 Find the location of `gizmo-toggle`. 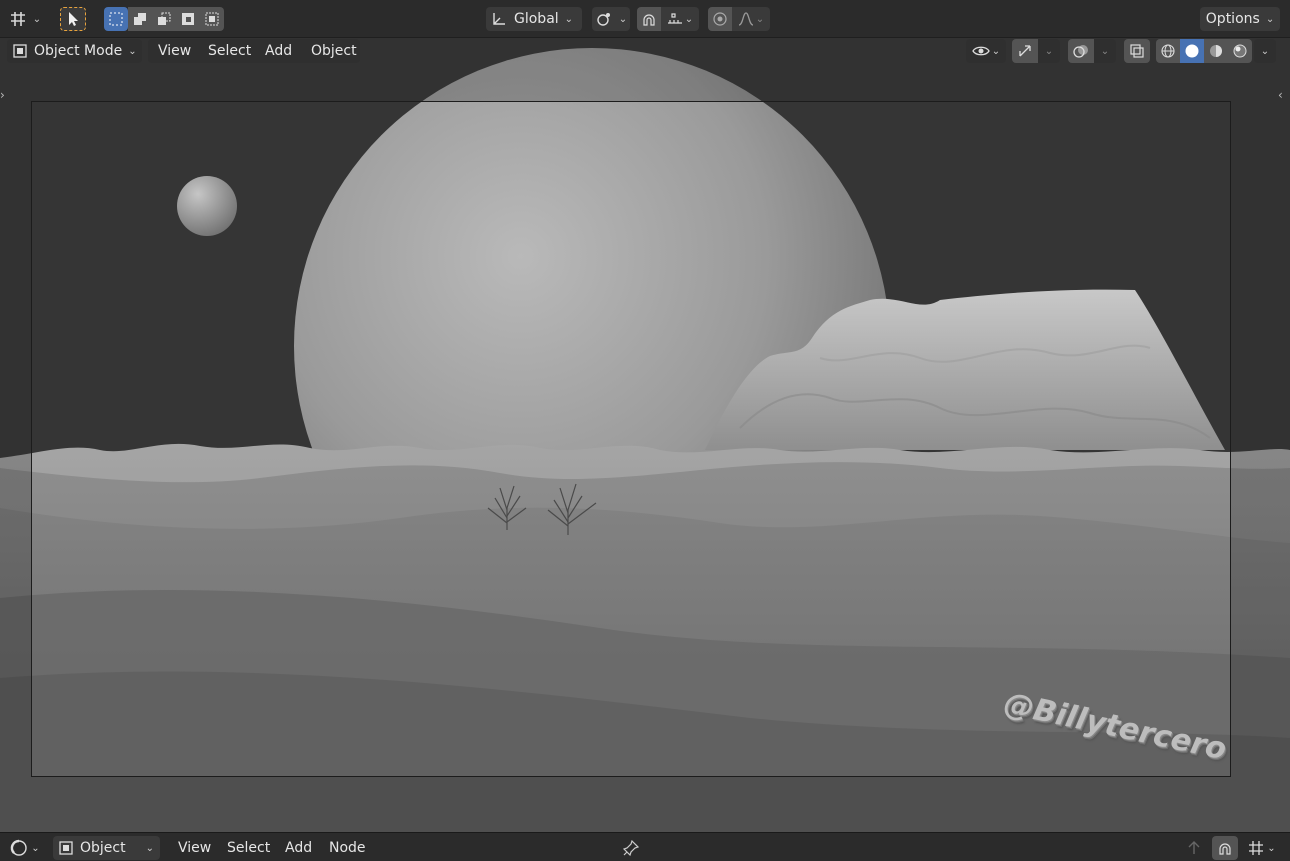

gizmo-toggle is located at coordinates (1025, 51).